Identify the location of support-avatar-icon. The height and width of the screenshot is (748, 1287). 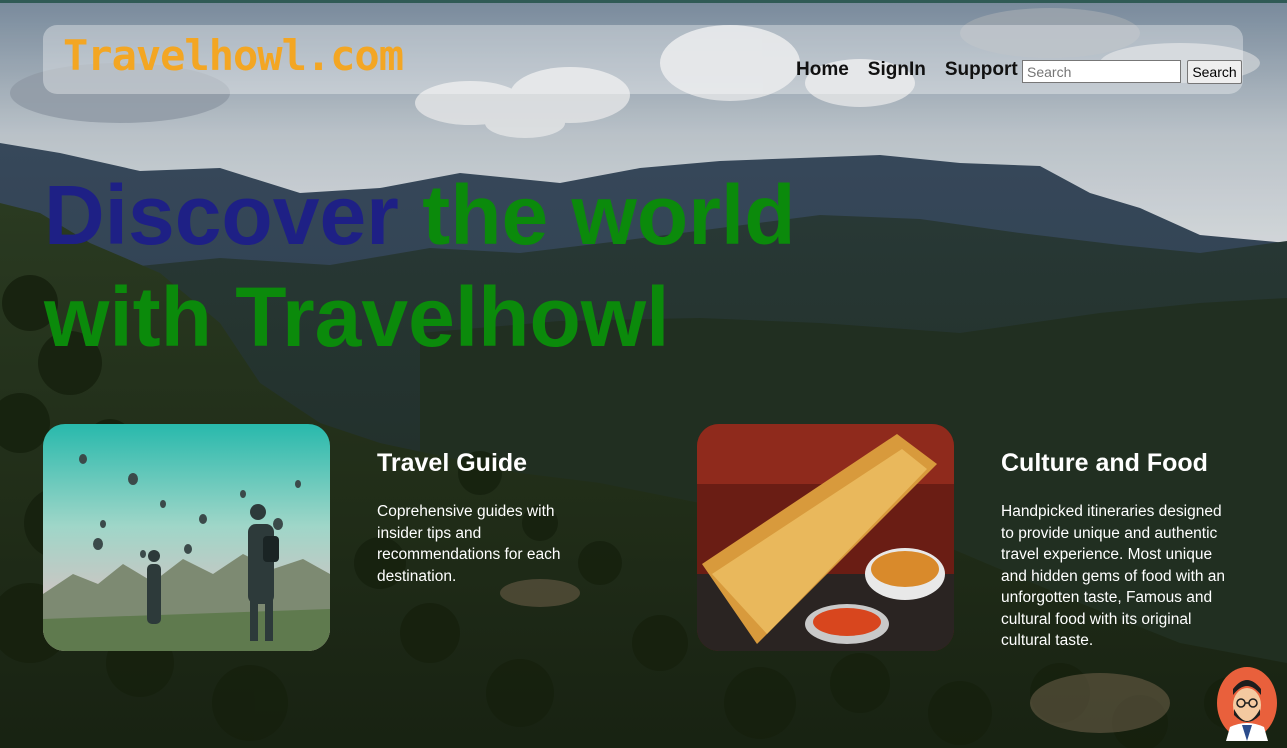
(1247, 704).